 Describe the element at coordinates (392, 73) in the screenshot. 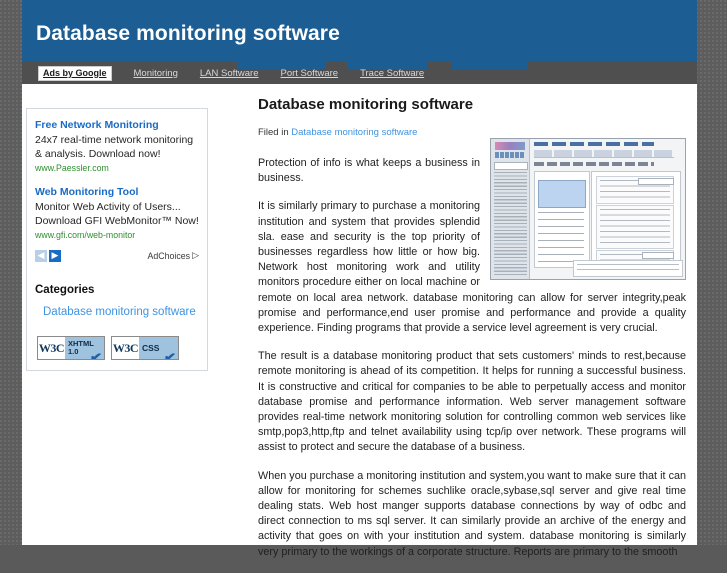

I see `adbar-link-trace-software: Trace Software` at that location.